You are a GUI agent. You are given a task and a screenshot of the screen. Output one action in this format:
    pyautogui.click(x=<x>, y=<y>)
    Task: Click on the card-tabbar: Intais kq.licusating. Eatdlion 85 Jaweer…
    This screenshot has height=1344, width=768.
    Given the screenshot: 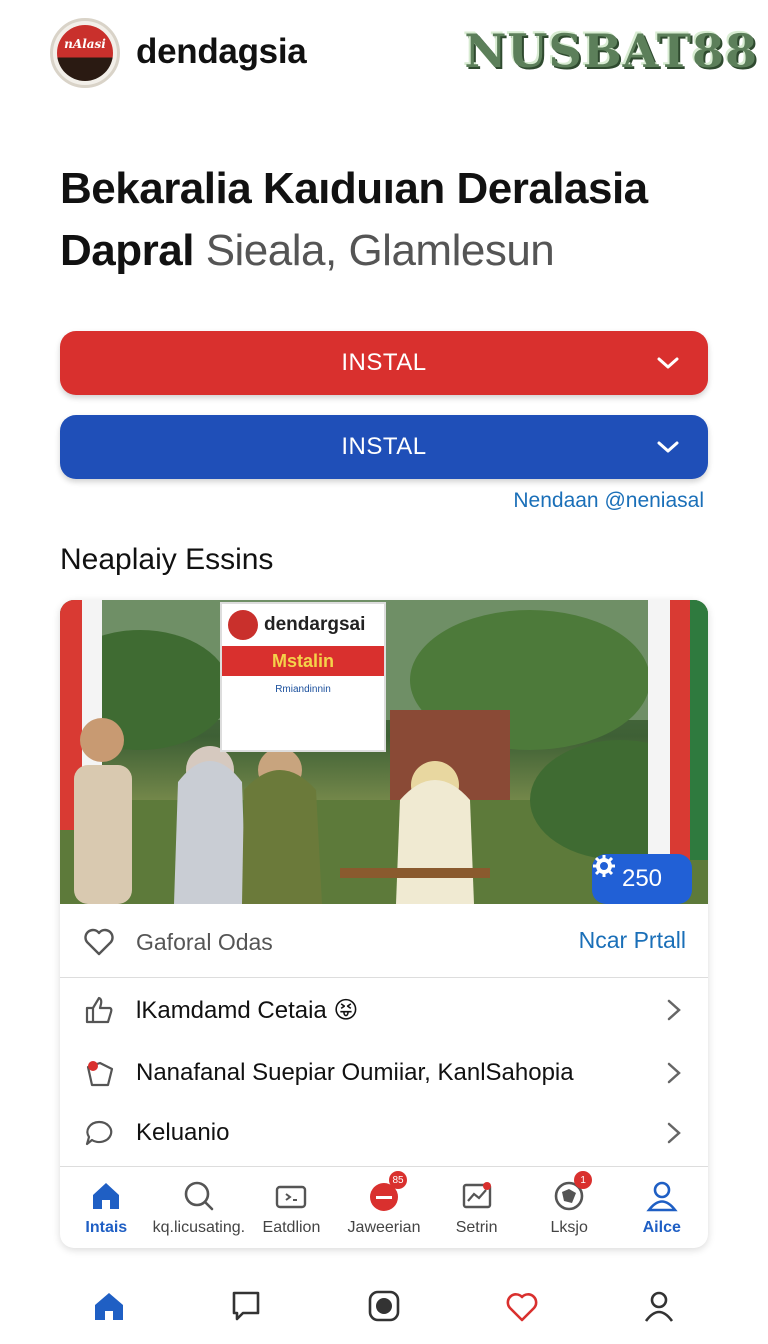 What is the action you would take?
    pyautogui.click(x=384, y=1207)
    